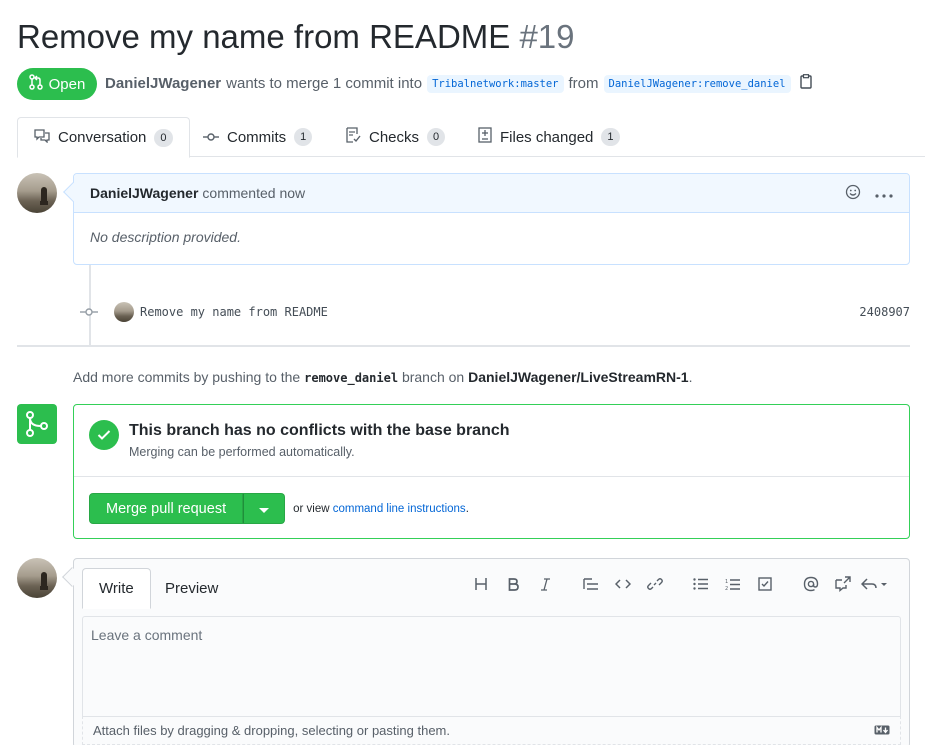  I want to click on commit-item: Remove my name from README 2408907, so click(495, 312).